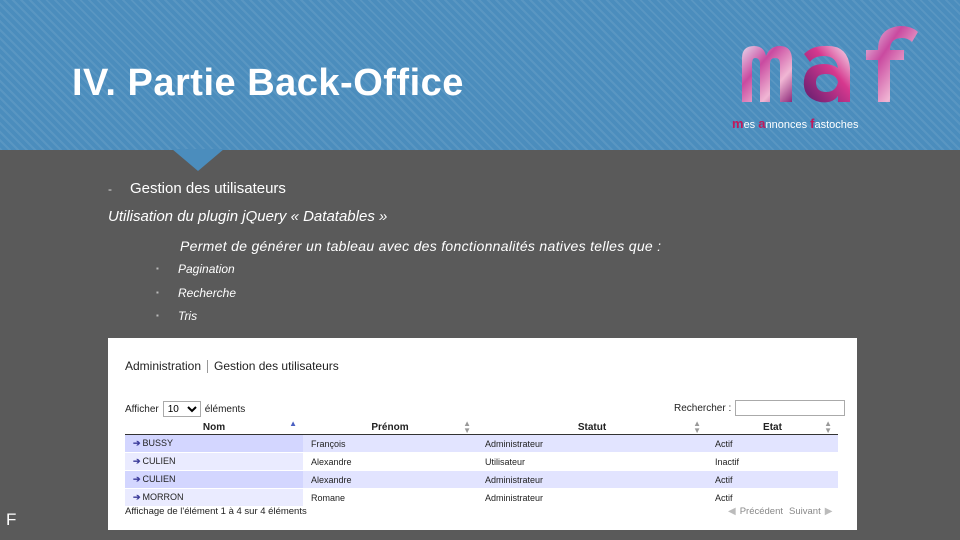  I want to click on page-length-control: Afficher 10 éléments, so click(185, 409).